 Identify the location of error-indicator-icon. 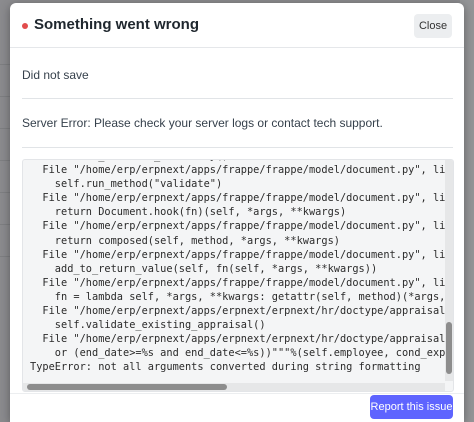
(25, 26).